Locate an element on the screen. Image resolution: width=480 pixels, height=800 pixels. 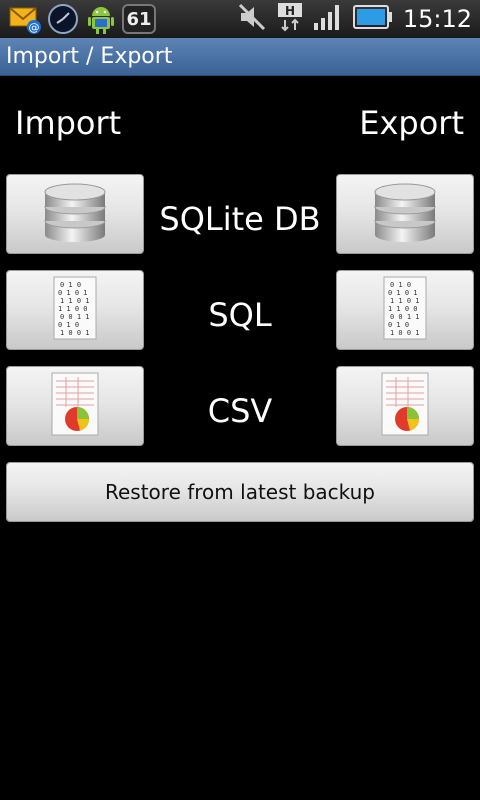
signal-icon is located at coordinates (328, 19).